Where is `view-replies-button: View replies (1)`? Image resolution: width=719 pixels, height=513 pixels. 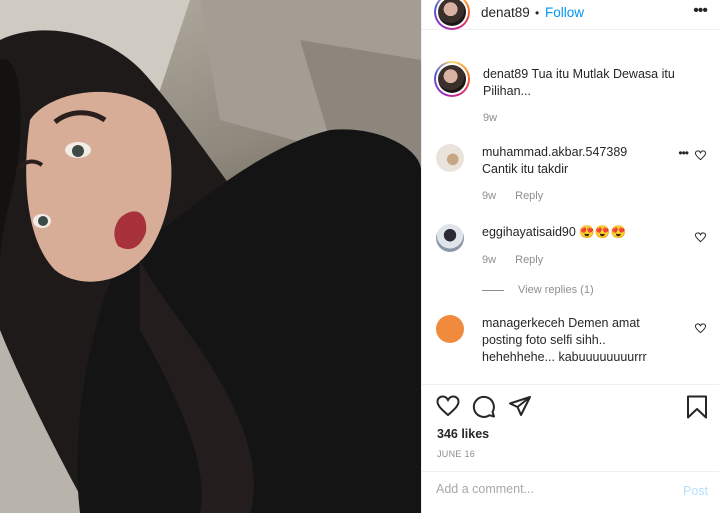 view-replies-button: View replies (1) is located at coordinates (538, 290).